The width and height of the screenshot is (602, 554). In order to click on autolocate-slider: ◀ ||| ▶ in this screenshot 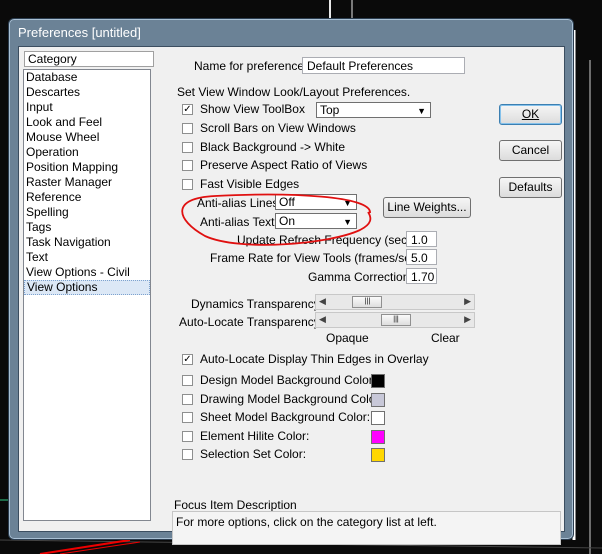, I will do `click(395, 320)`.